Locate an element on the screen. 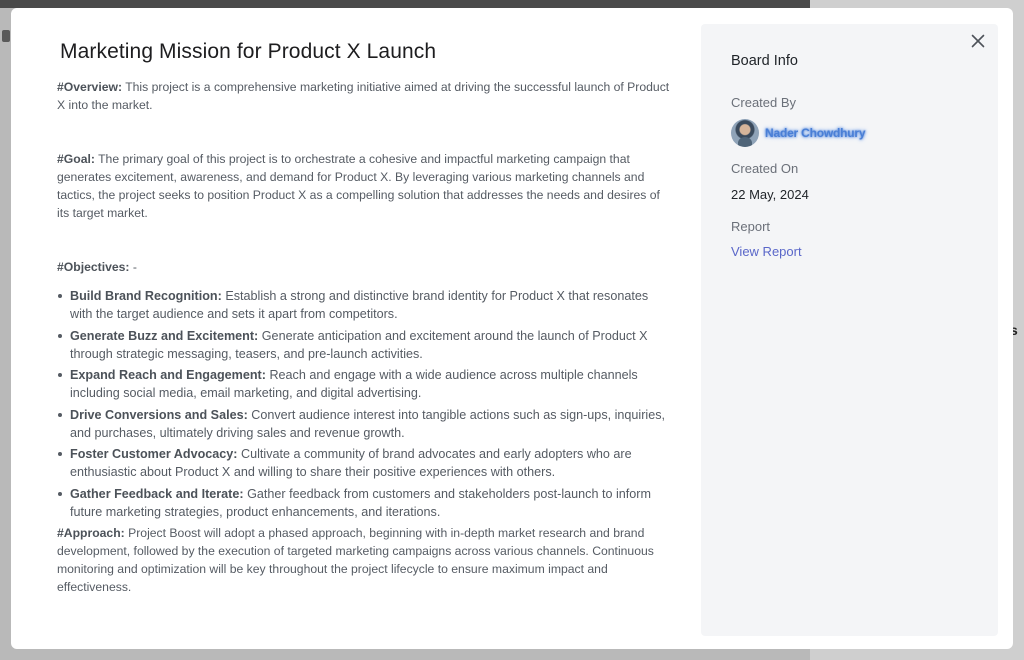  backdrop-app-bar is located at coordinates (405, 4).